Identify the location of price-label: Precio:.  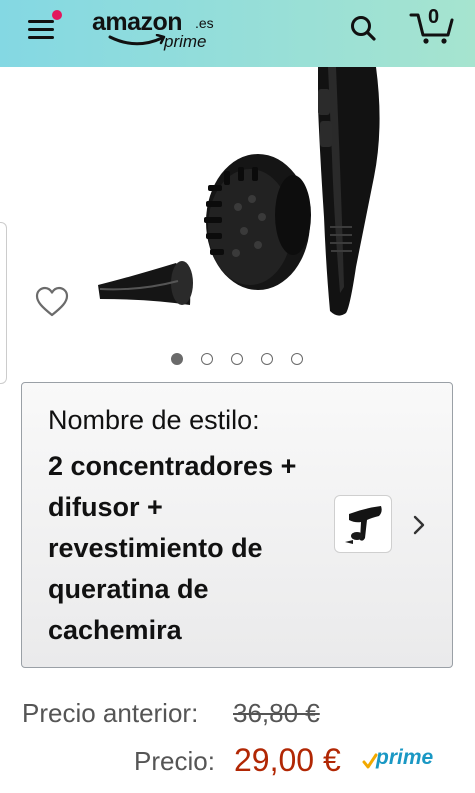
(174, 761).